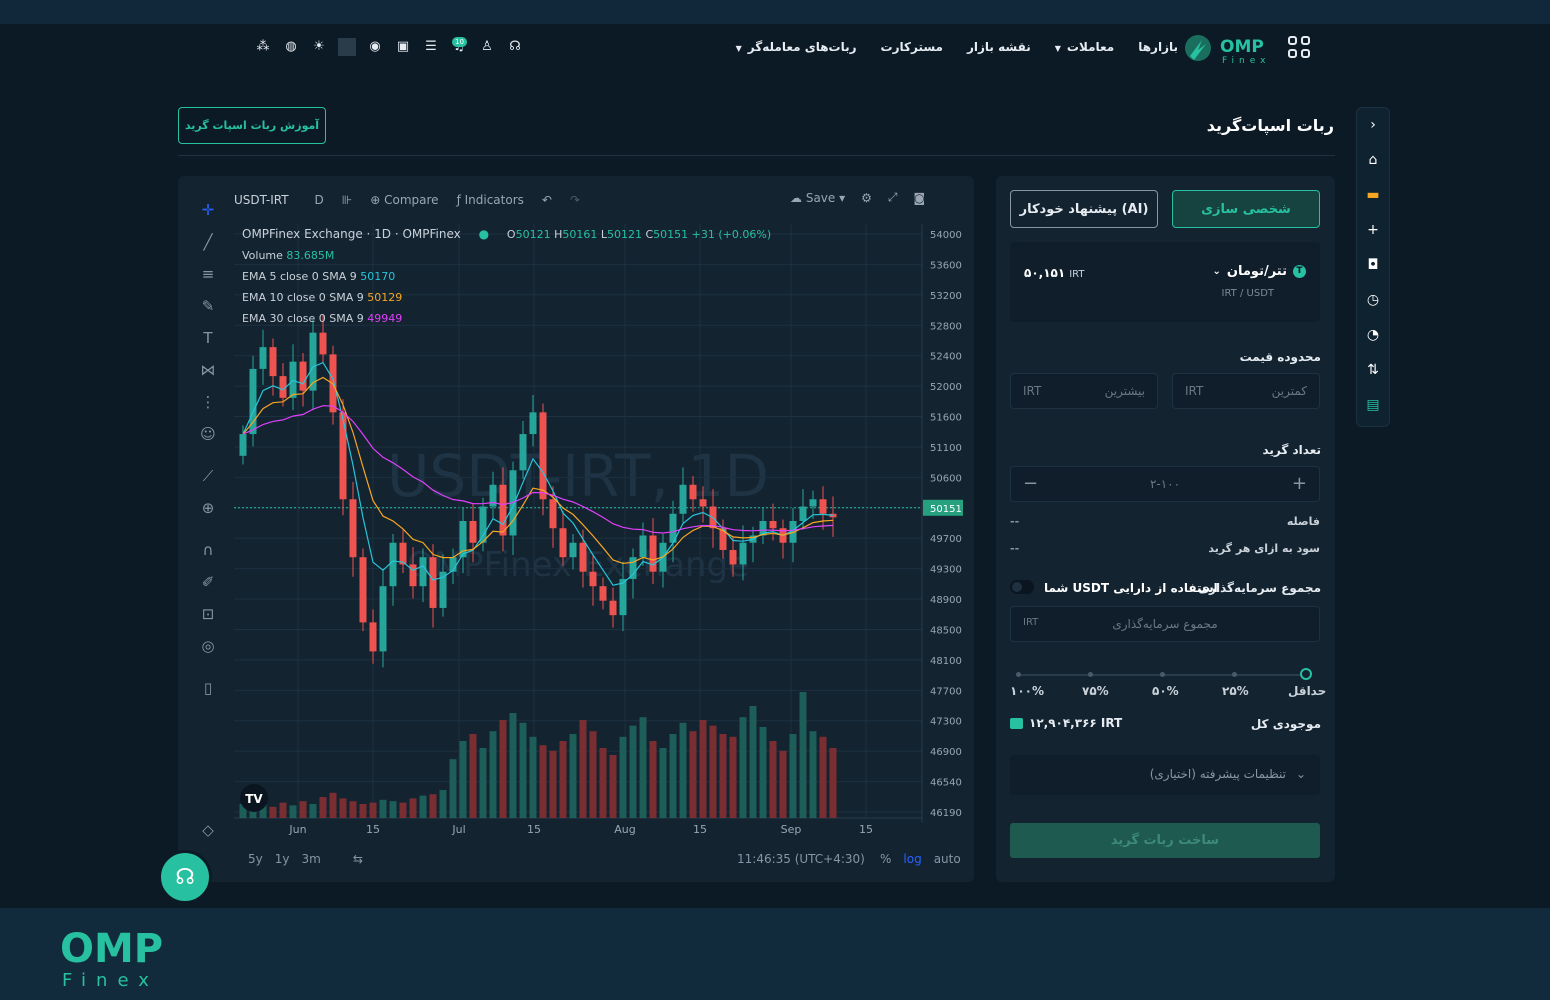 Image resolution: width=1550 pixels, height=1000 pixels. I want to click on crosshair-icon: ✛, so click(208, 210).